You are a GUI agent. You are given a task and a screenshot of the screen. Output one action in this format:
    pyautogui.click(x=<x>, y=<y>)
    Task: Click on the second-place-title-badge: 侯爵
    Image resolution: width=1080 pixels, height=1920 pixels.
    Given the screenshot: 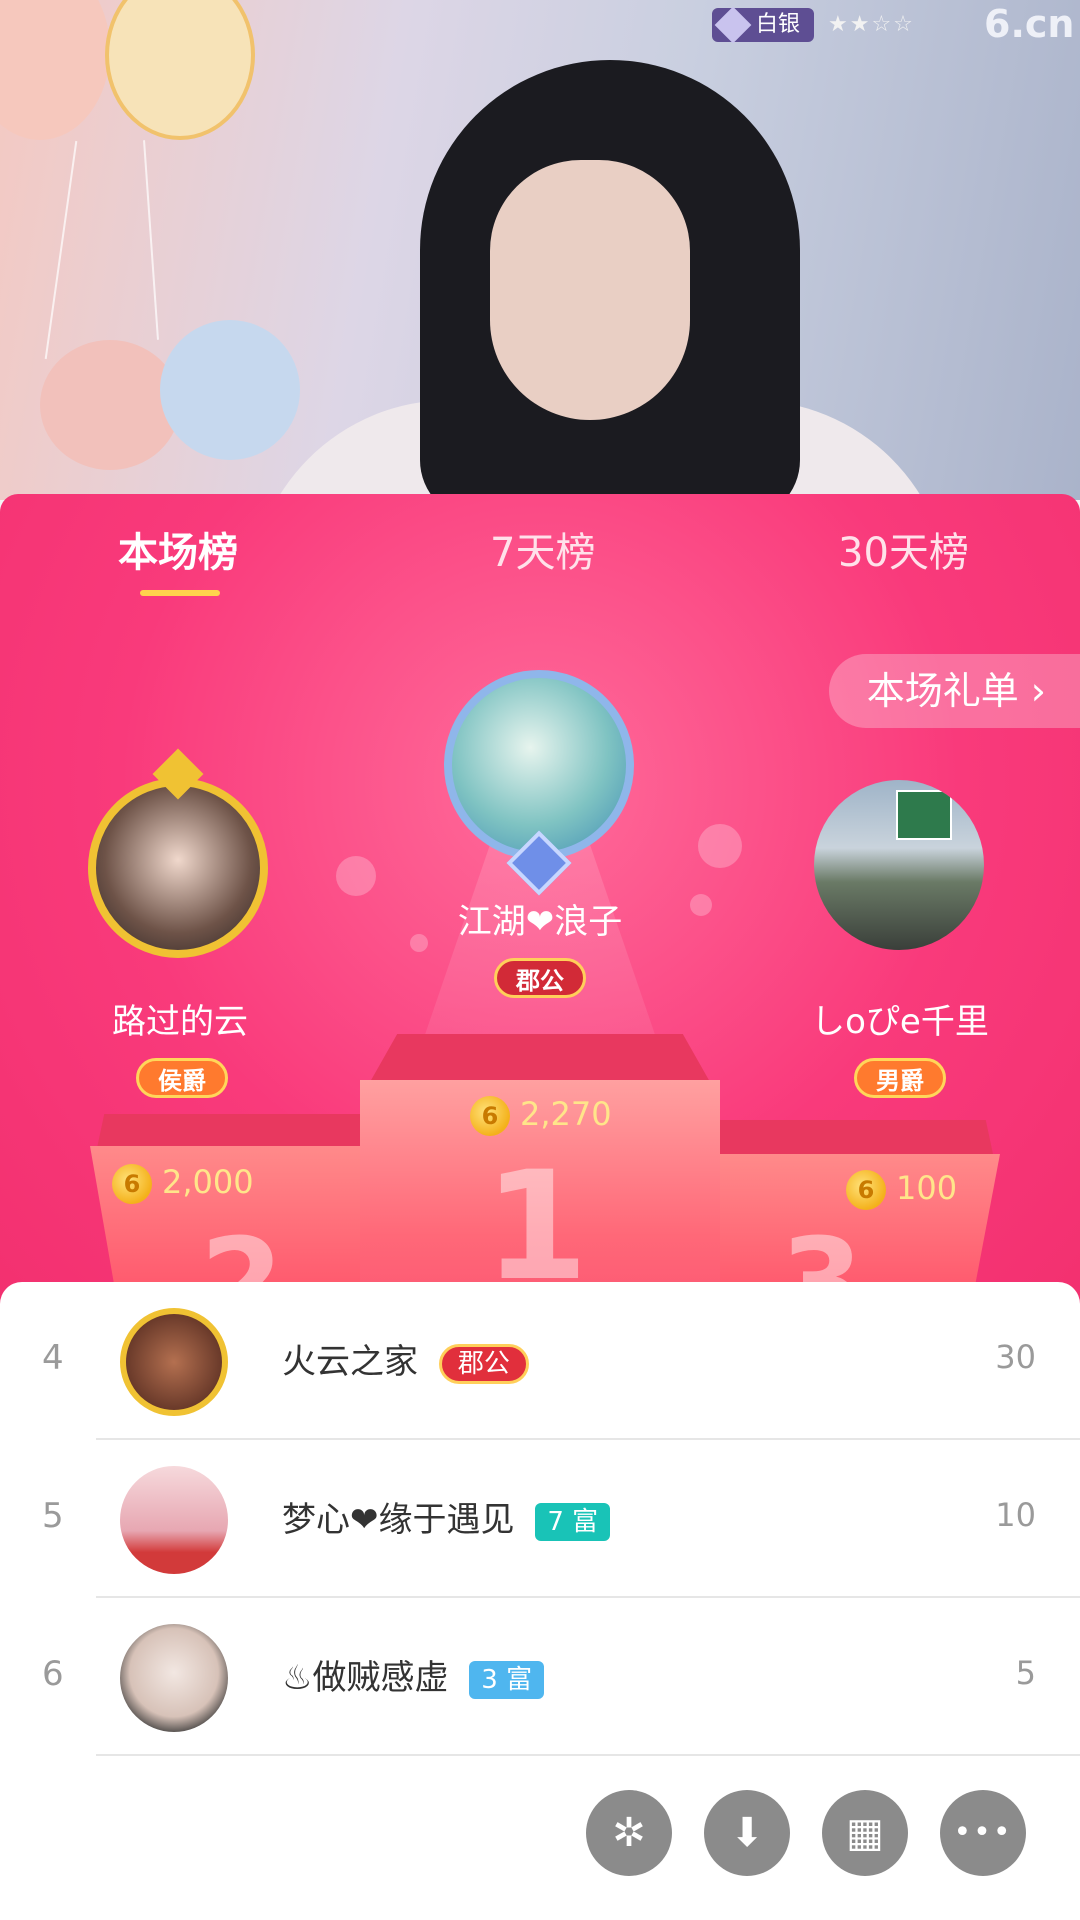 What is the action you would take?
    pyautogui.click(x=182, y=1078)
    